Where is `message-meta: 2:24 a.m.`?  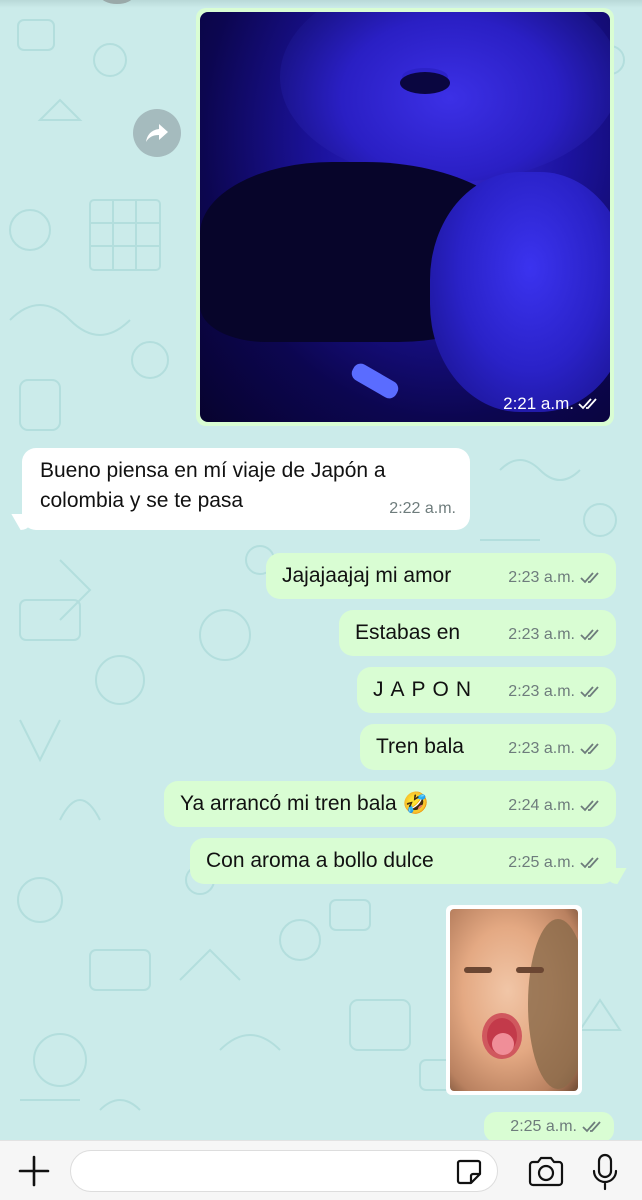 message-meta: 2:24 a.m. is located at coordinates (555, 806).